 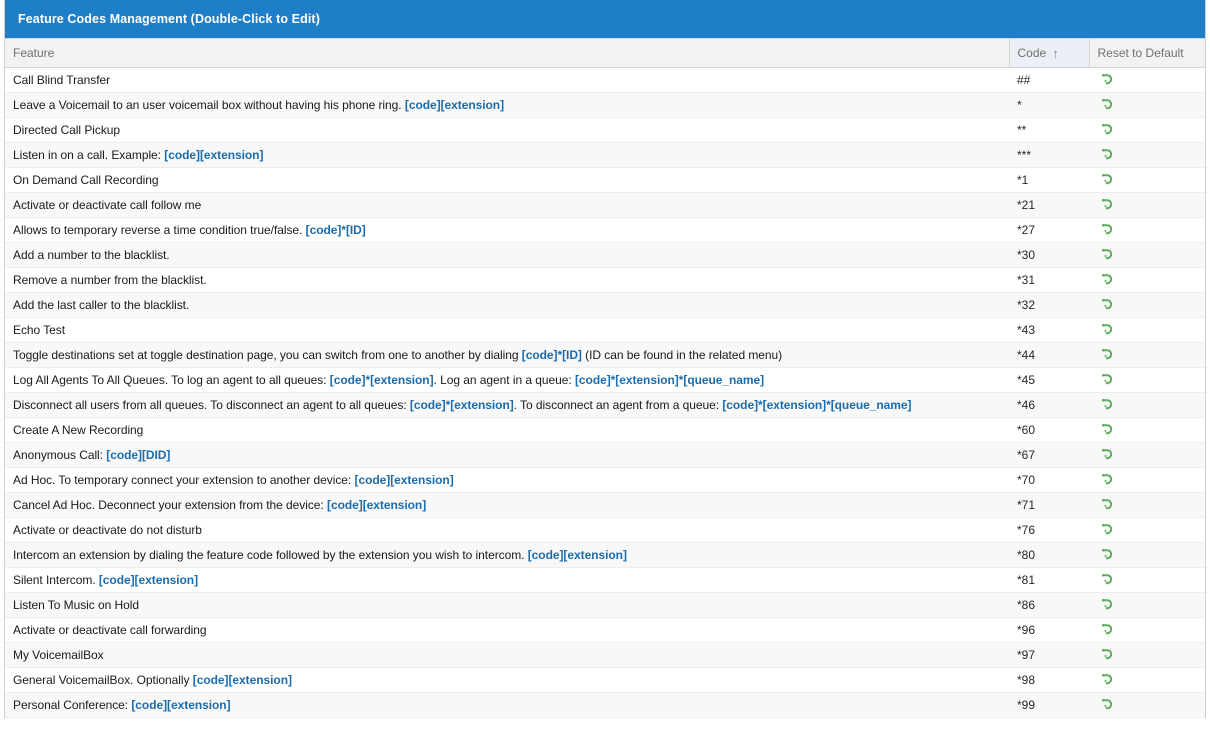 What do you see at coordinates (605, 530) in the screenshot?
I see `table-row: Activate or deactivate do not disturb *76` at bounding box center [605, 530].